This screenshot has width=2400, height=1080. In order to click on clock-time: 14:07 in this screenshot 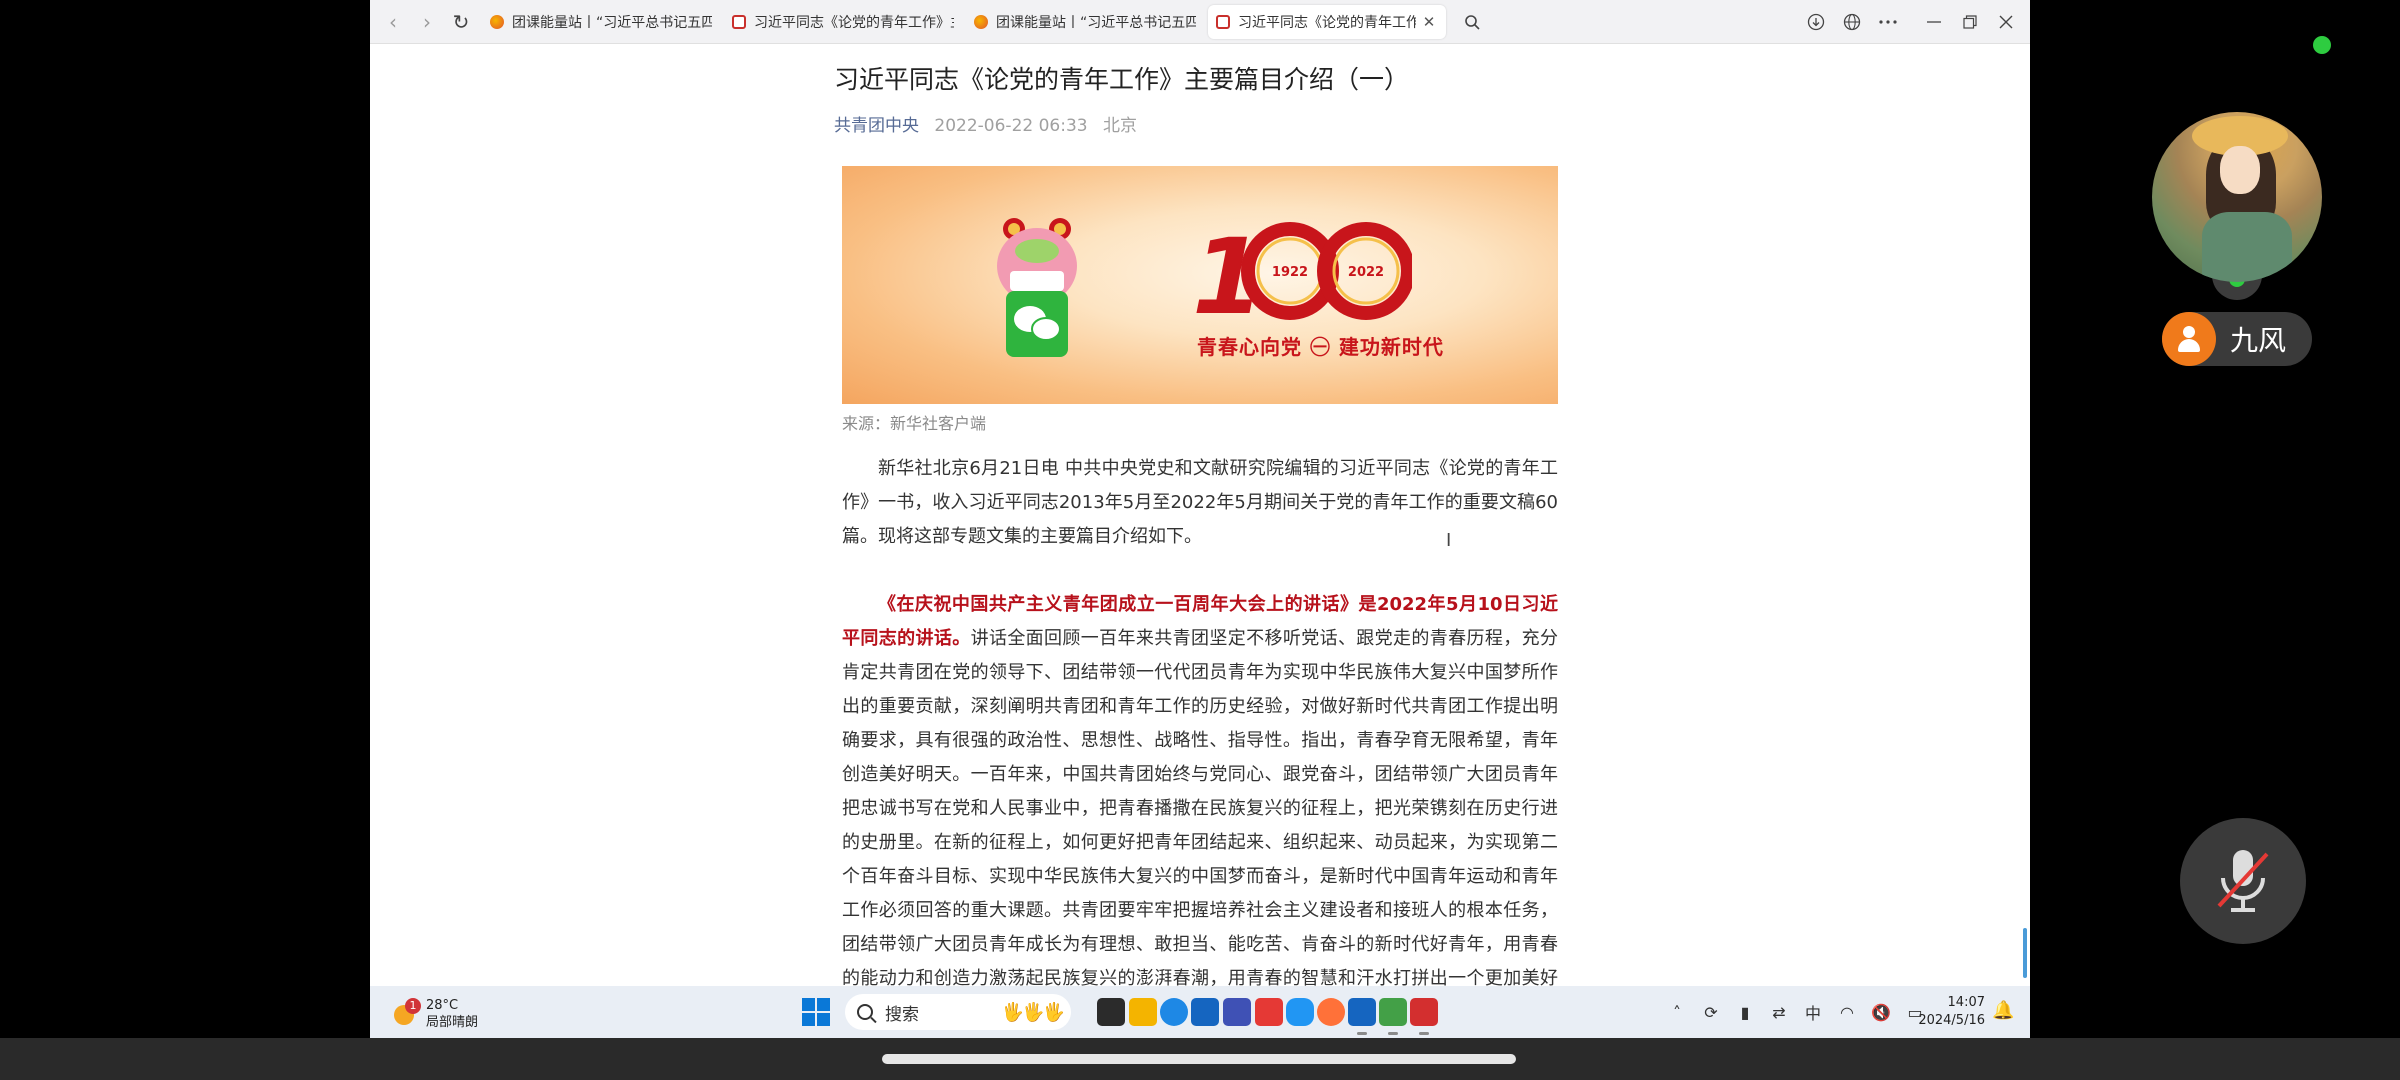, I will do `click(1966, 1002)`.